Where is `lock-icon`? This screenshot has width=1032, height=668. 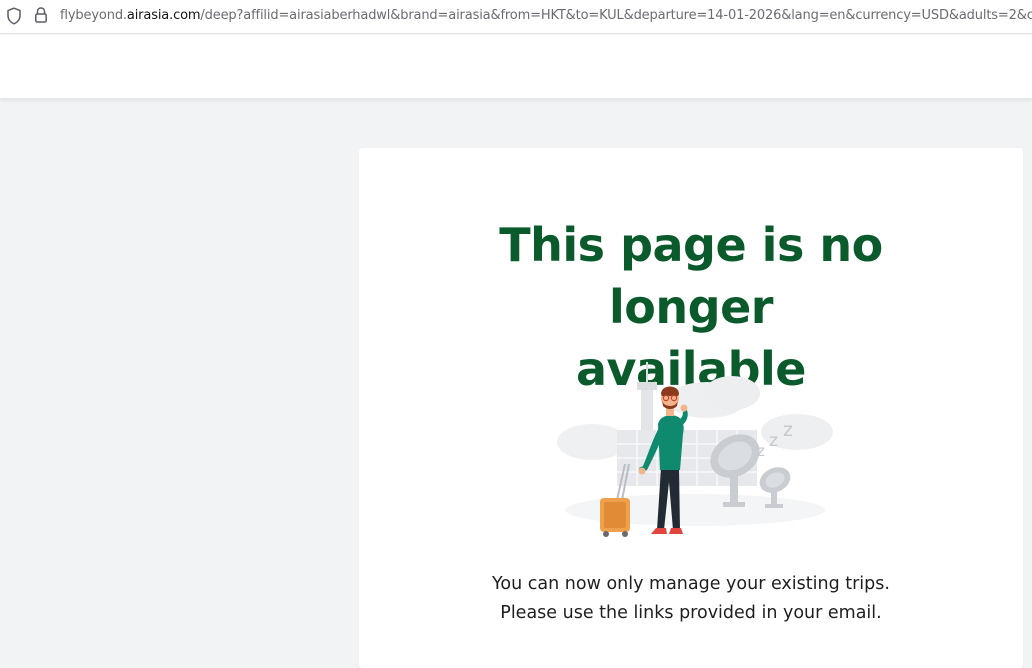
lock-icon is located at coordinates (41, 15).